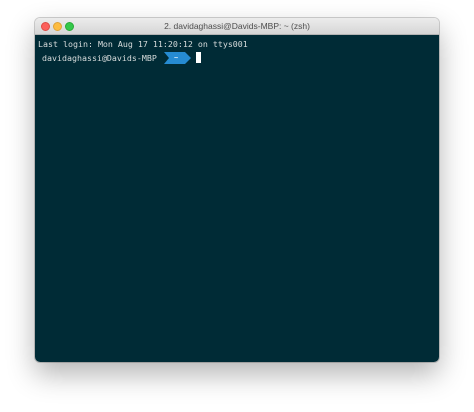 The width and height of the screenshot is (474, 412). What do you see at coordinates (69, 26) in the screenshot?
I see `zoom-icon` at bounding box center [69, 26].